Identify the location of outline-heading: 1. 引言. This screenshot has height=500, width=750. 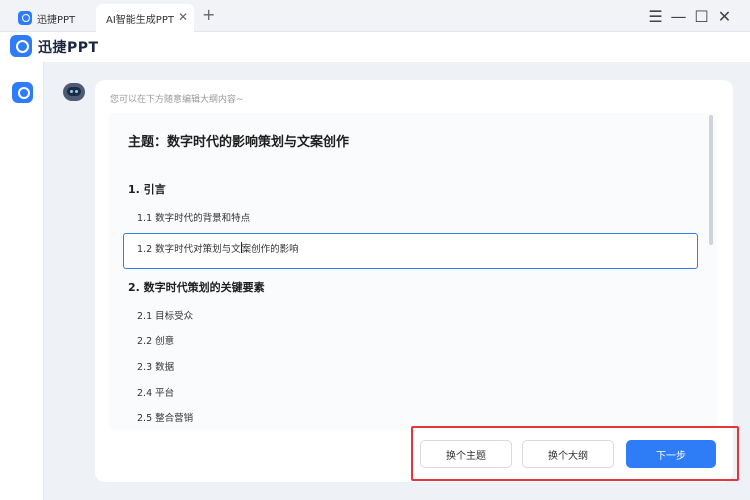
(147, 189).